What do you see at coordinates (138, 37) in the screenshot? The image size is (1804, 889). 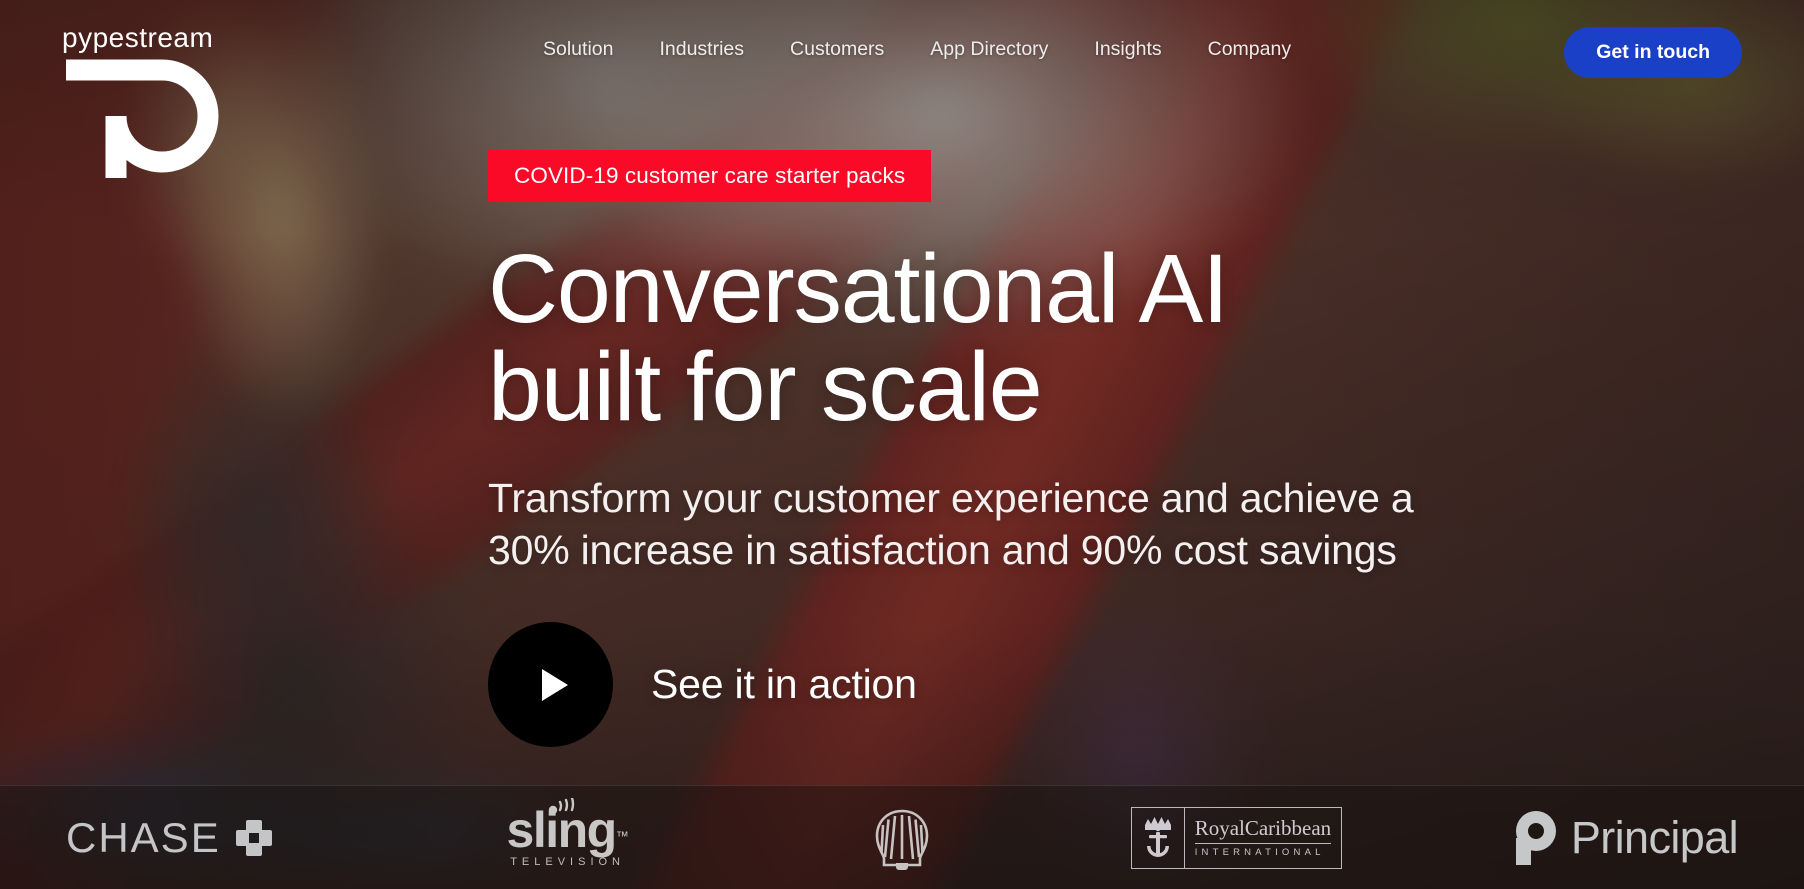 I see `brand-wordmark: pypestream` at bounding box center [138, 37].